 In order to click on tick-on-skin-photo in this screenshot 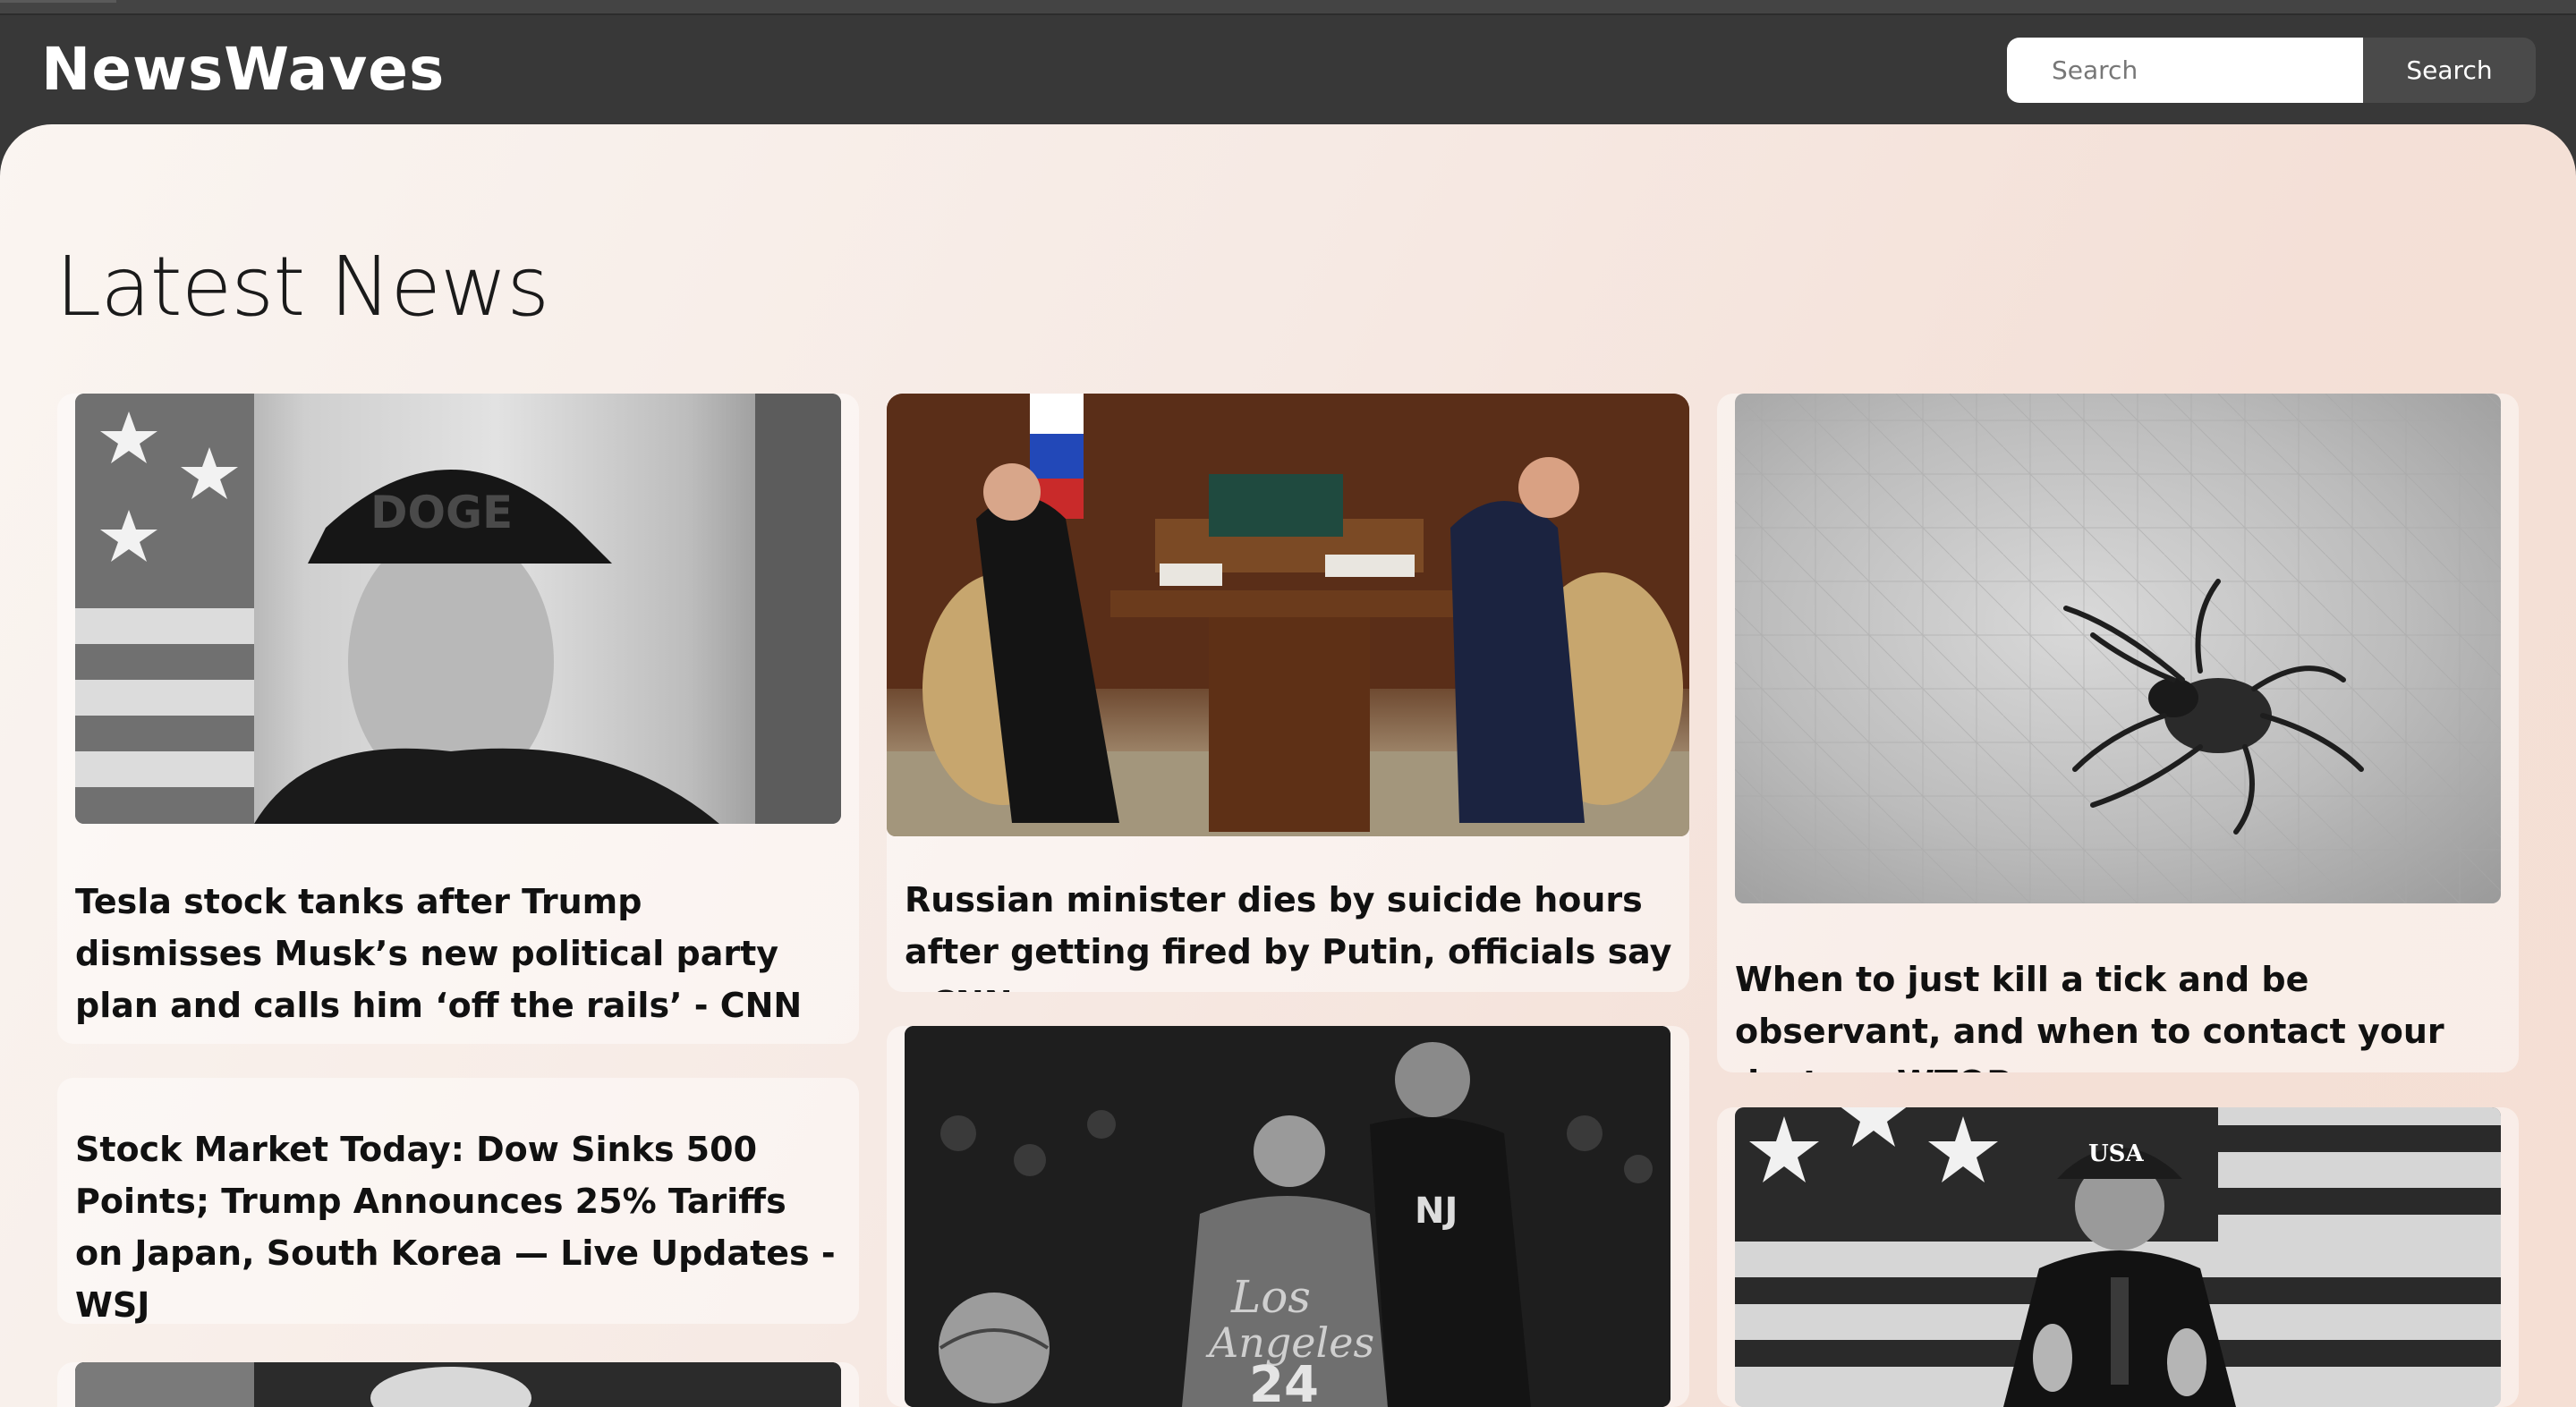, I will do `click(2118, 648)`.